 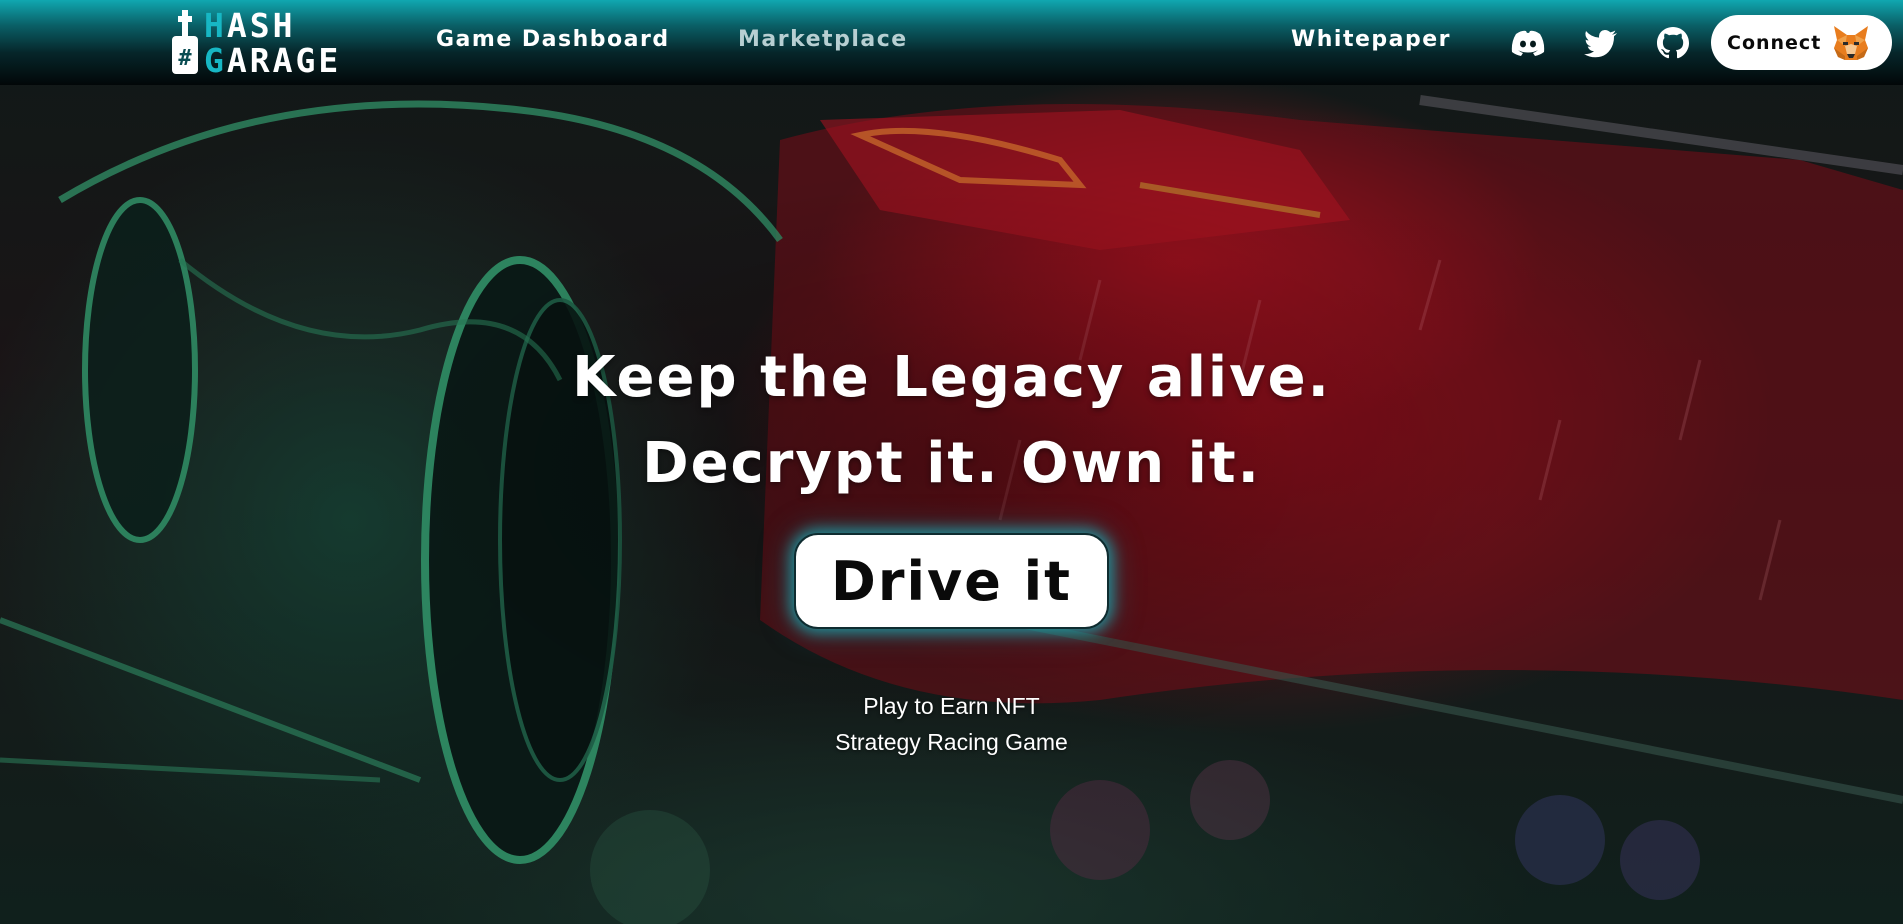 What do you see at coordinates (951, 706) in the screenshot?
I see `tagline-line-1: Play to Earn NFT` at bounding box center [951, 706].